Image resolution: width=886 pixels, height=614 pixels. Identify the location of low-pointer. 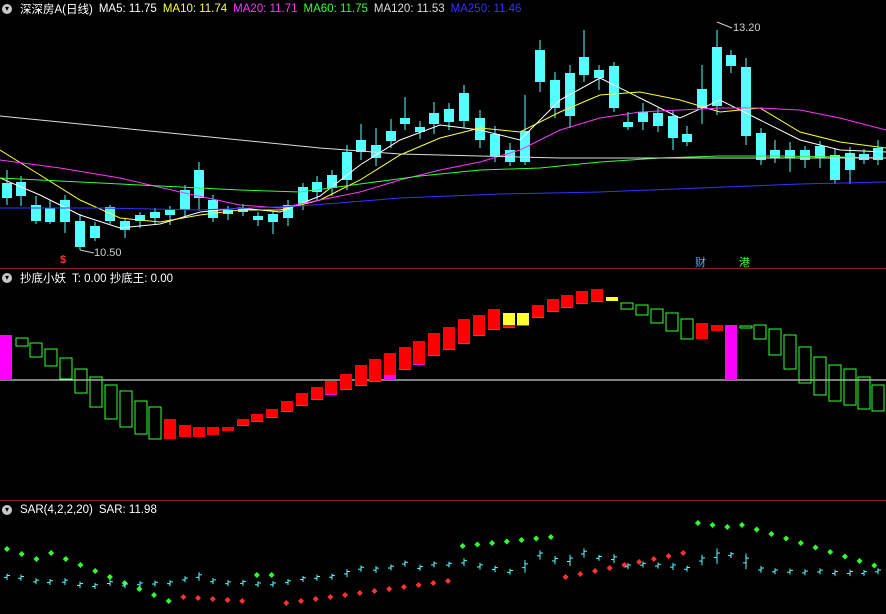
(87, 251).